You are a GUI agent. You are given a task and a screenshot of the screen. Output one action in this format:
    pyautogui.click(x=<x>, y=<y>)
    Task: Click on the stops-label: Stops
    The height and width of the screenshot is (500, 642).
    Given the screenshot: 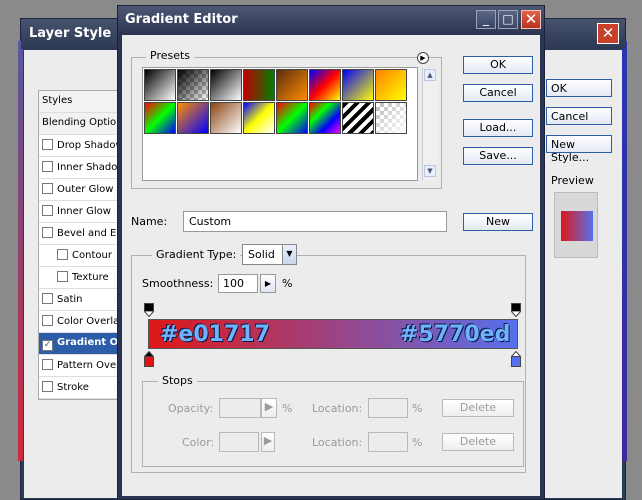 What is the action you would take?
    pyautogui.click(x=177, y=380)
    